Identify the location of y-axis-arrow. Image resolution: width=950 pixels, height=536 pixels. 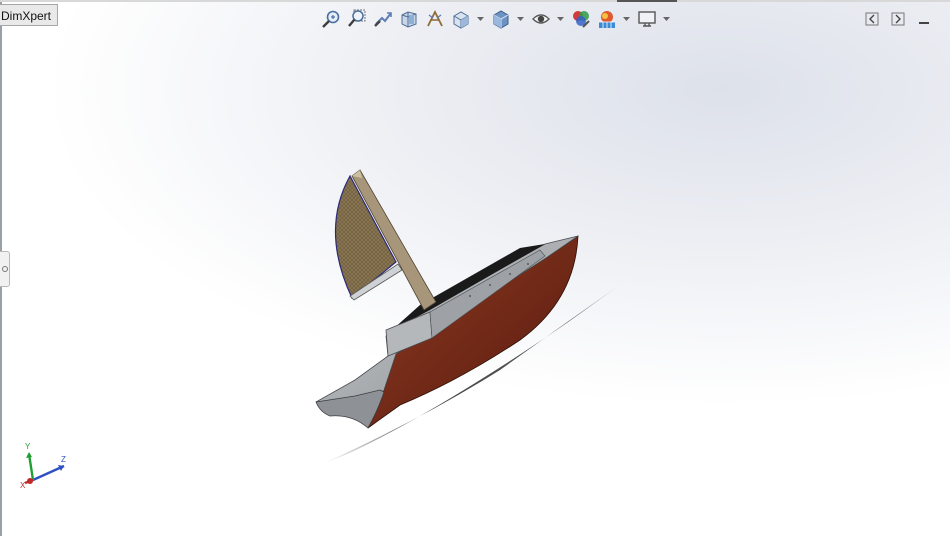
(29, 455).